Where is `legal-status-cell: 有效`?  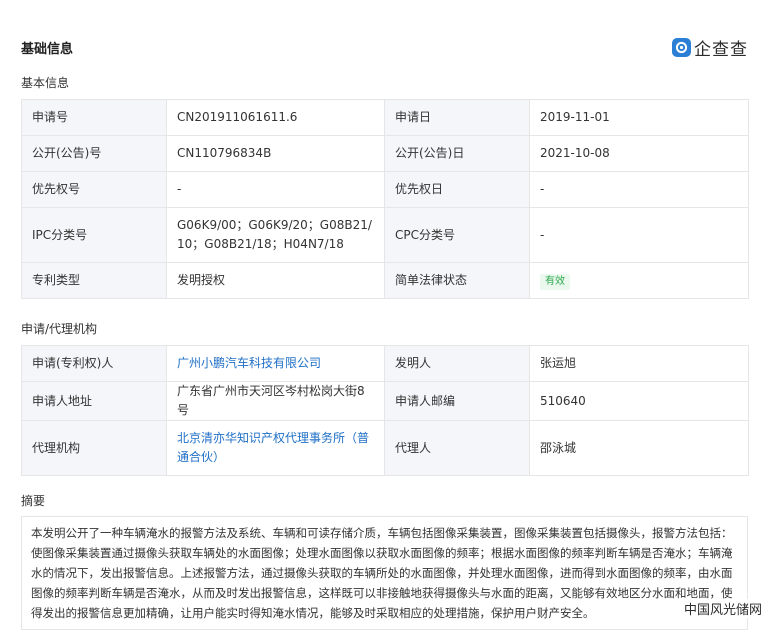 legal-status-cell: 有效 is located at coordinates (639, 280).